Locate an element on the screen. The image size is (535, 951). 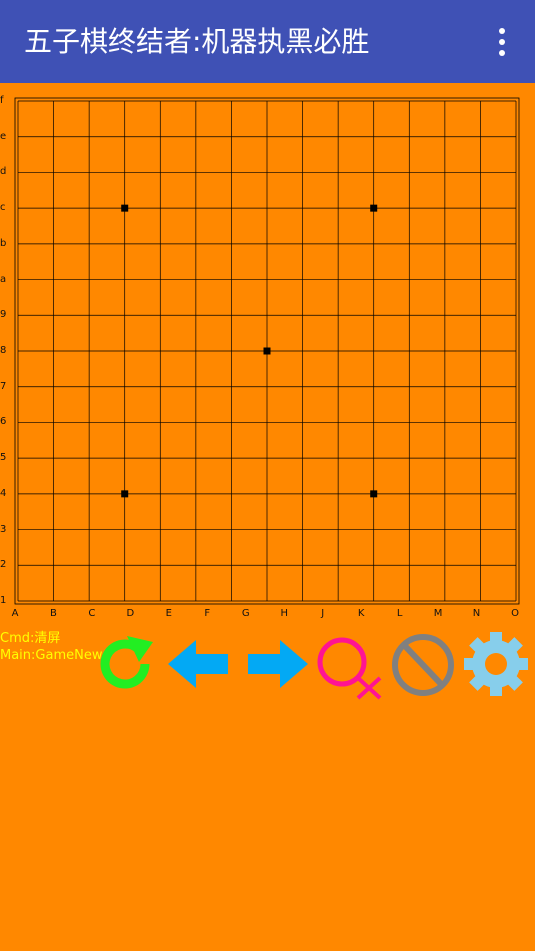
row-label: 9 is located at coordinates (3, 315).